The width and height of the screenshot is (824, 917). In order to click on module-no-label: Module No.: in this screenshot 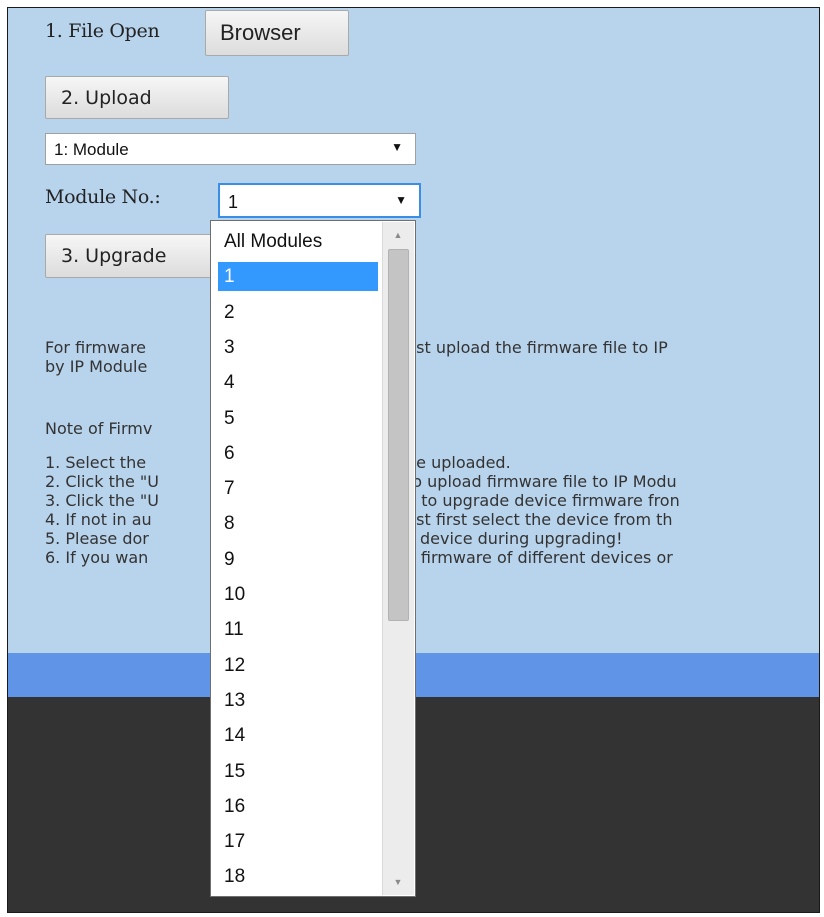, I will do `click(103, 197)`.